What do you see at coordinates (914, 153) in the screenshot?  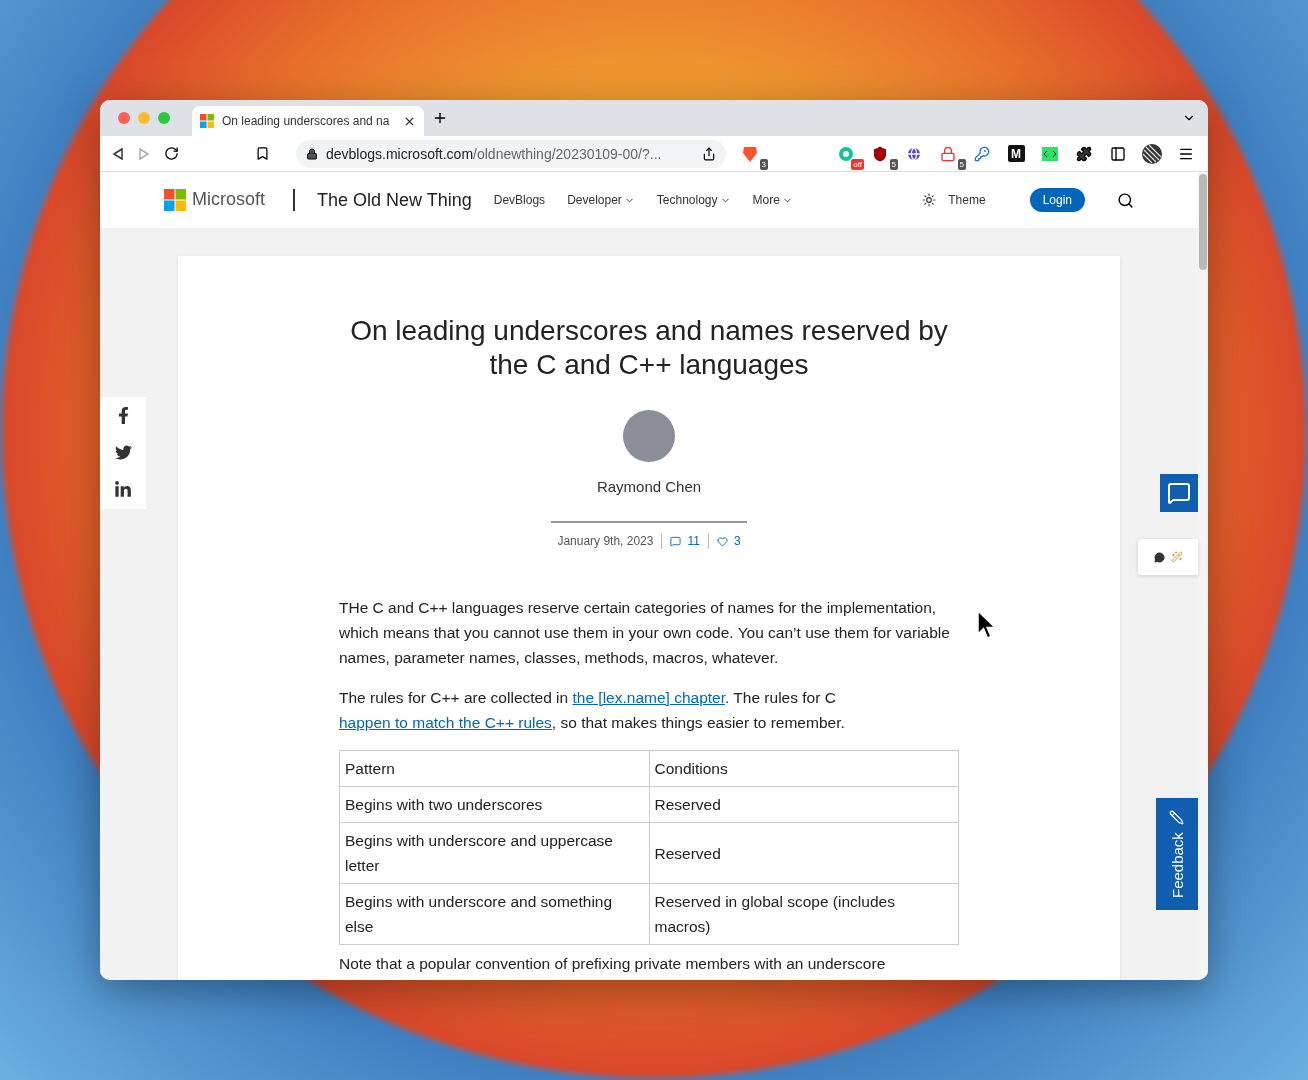 I see `globe-icon` at bounding box center [914, 153].